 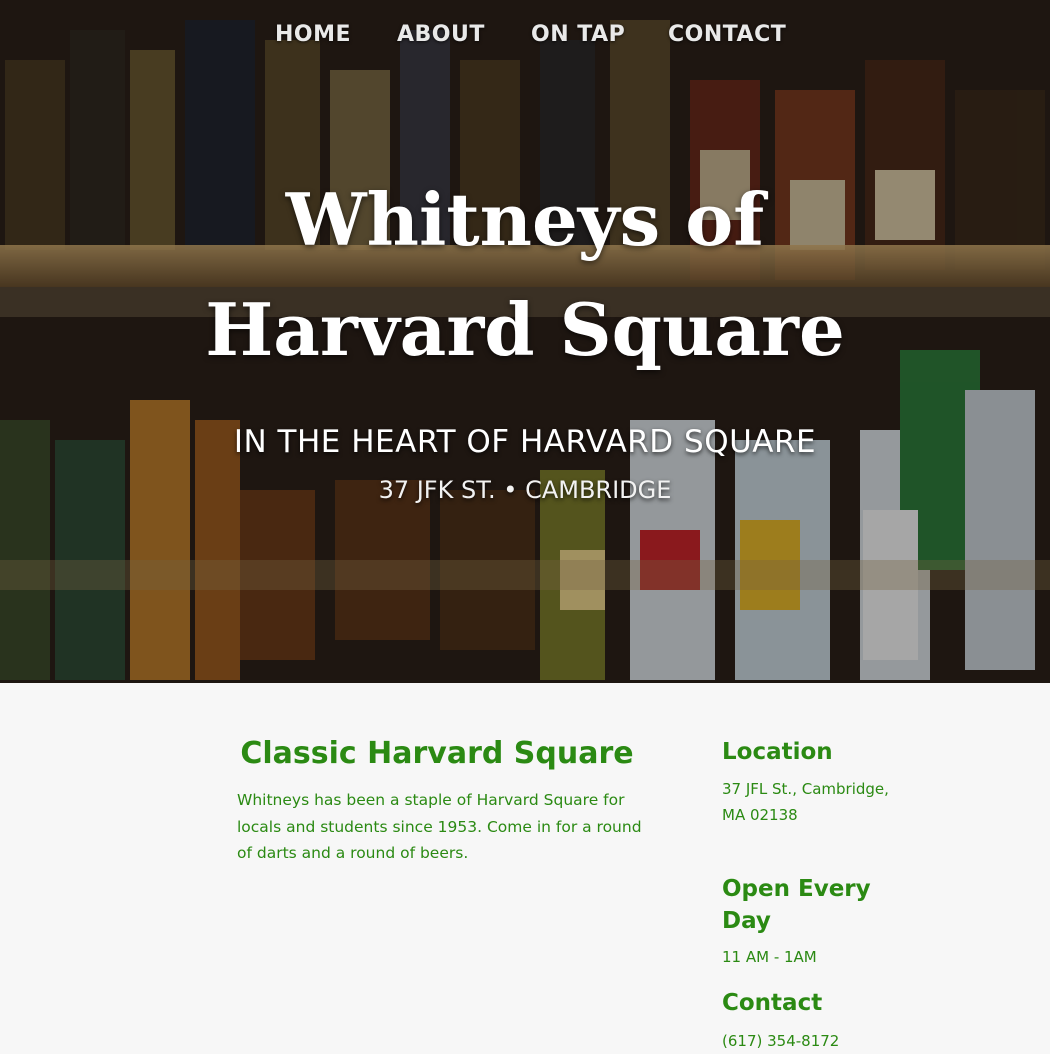 I want to click on contact-phone: (617) 354-8172, so click(x=812, y=1041).